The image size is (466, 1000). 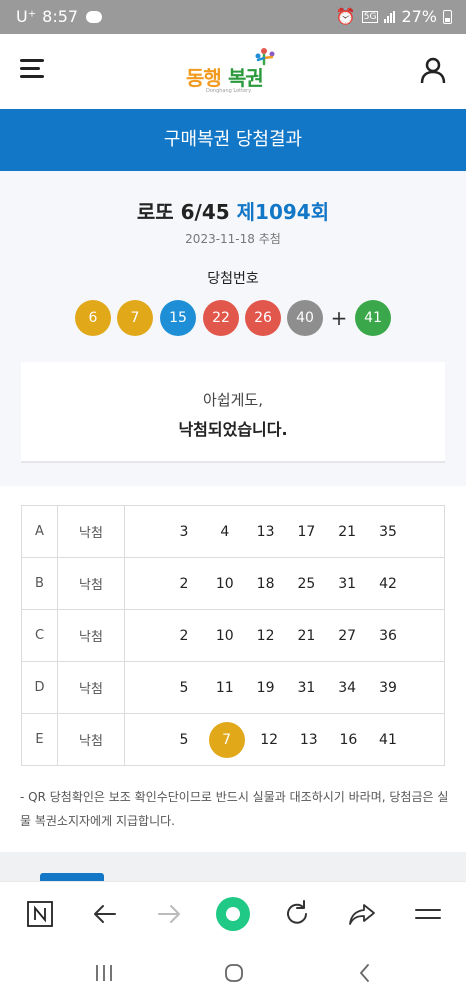 What do you see at coordinates (265, 687) in the screenshot?
I see `ticket-number: 19` at bounding box center [265, 687].